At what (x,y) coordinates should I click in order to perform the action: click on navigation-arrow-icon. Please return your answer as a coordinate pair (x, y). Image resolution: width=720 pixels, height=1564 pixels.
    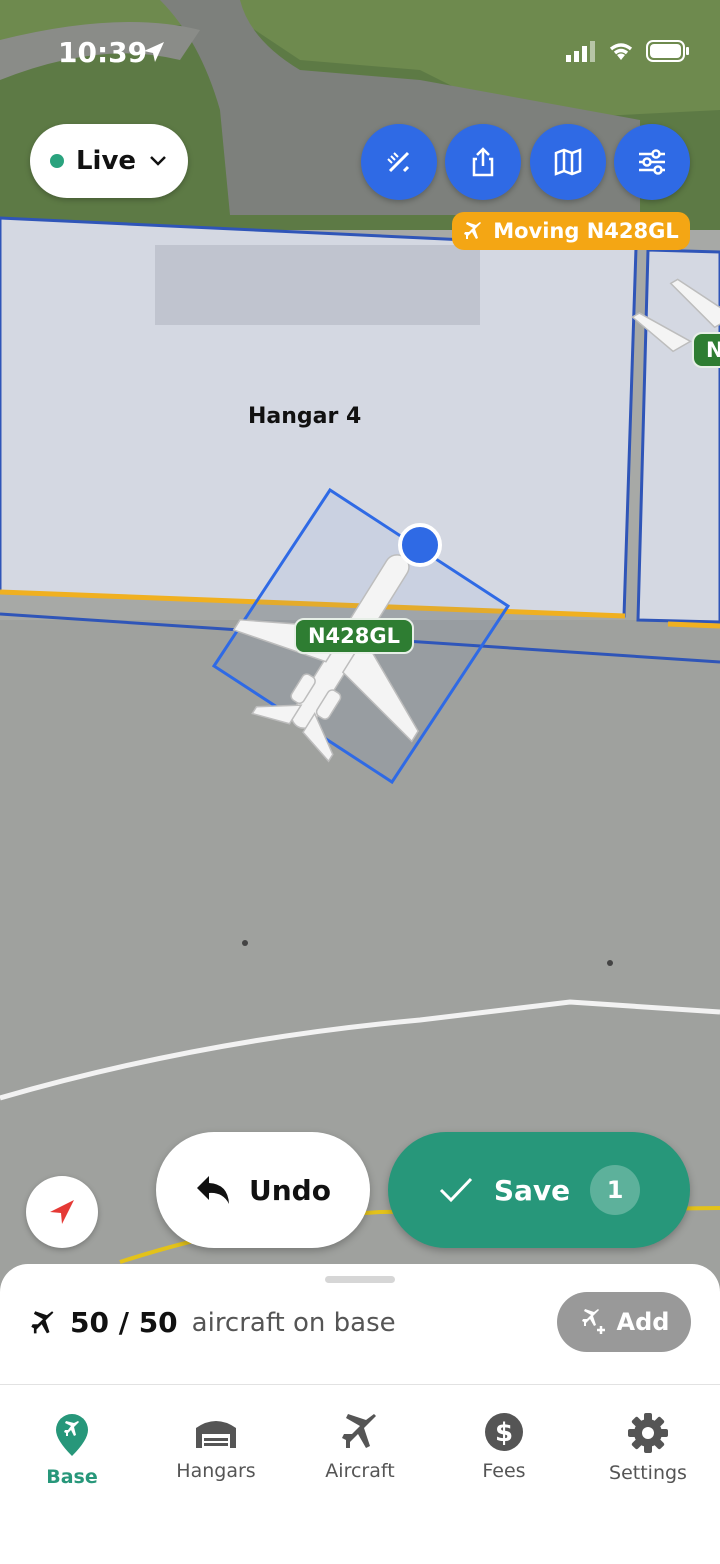
    Looking at the image, I should click on (62, 1212).